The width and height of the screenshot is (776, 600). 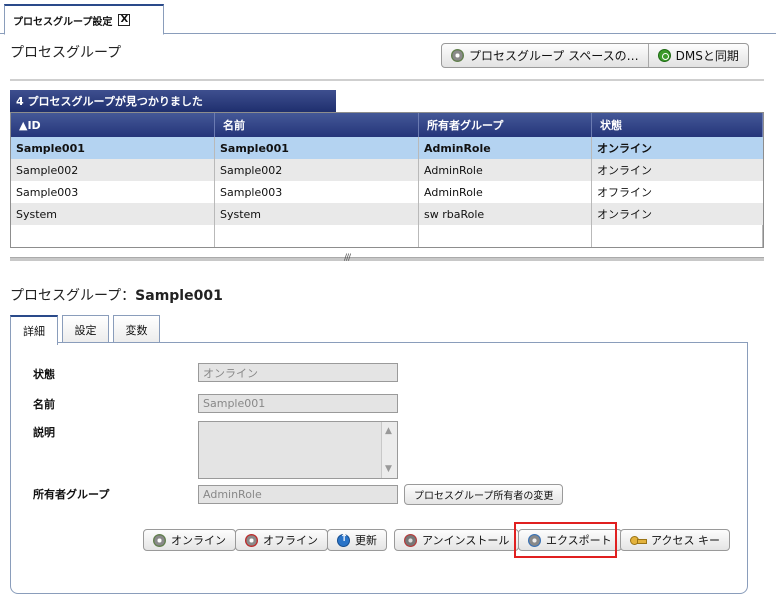 What do you see at coordinates (457, 55) in the screenshot?
I see `gear-icon` at bounding box center [457, 55].